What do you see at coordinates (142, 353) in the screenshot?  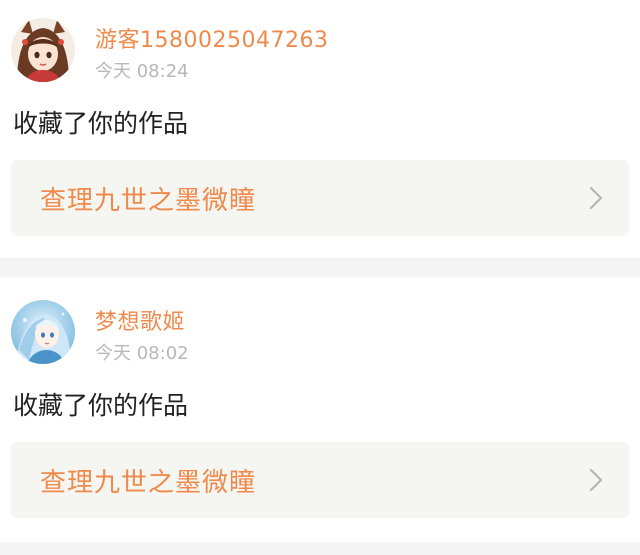 I see `timestamp: 今天 08:02` at bounding box center [142, 353].